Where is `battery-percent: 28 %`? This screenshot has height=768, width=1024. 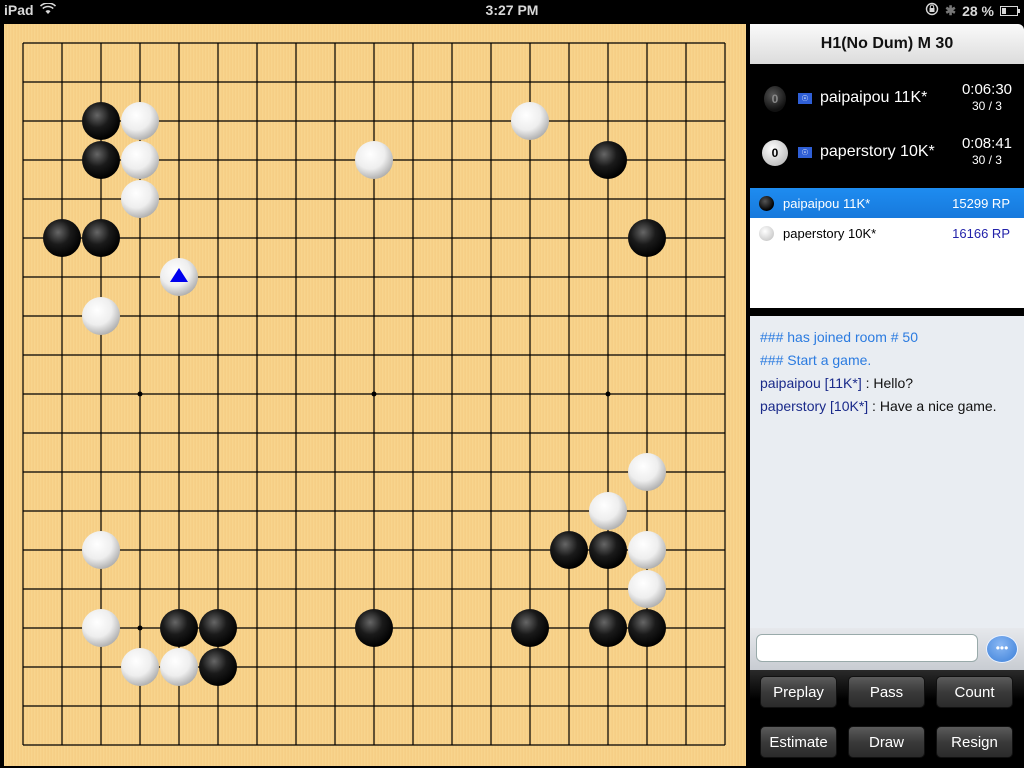 battery-percent: 28 % is located at coordinates (978, 10).